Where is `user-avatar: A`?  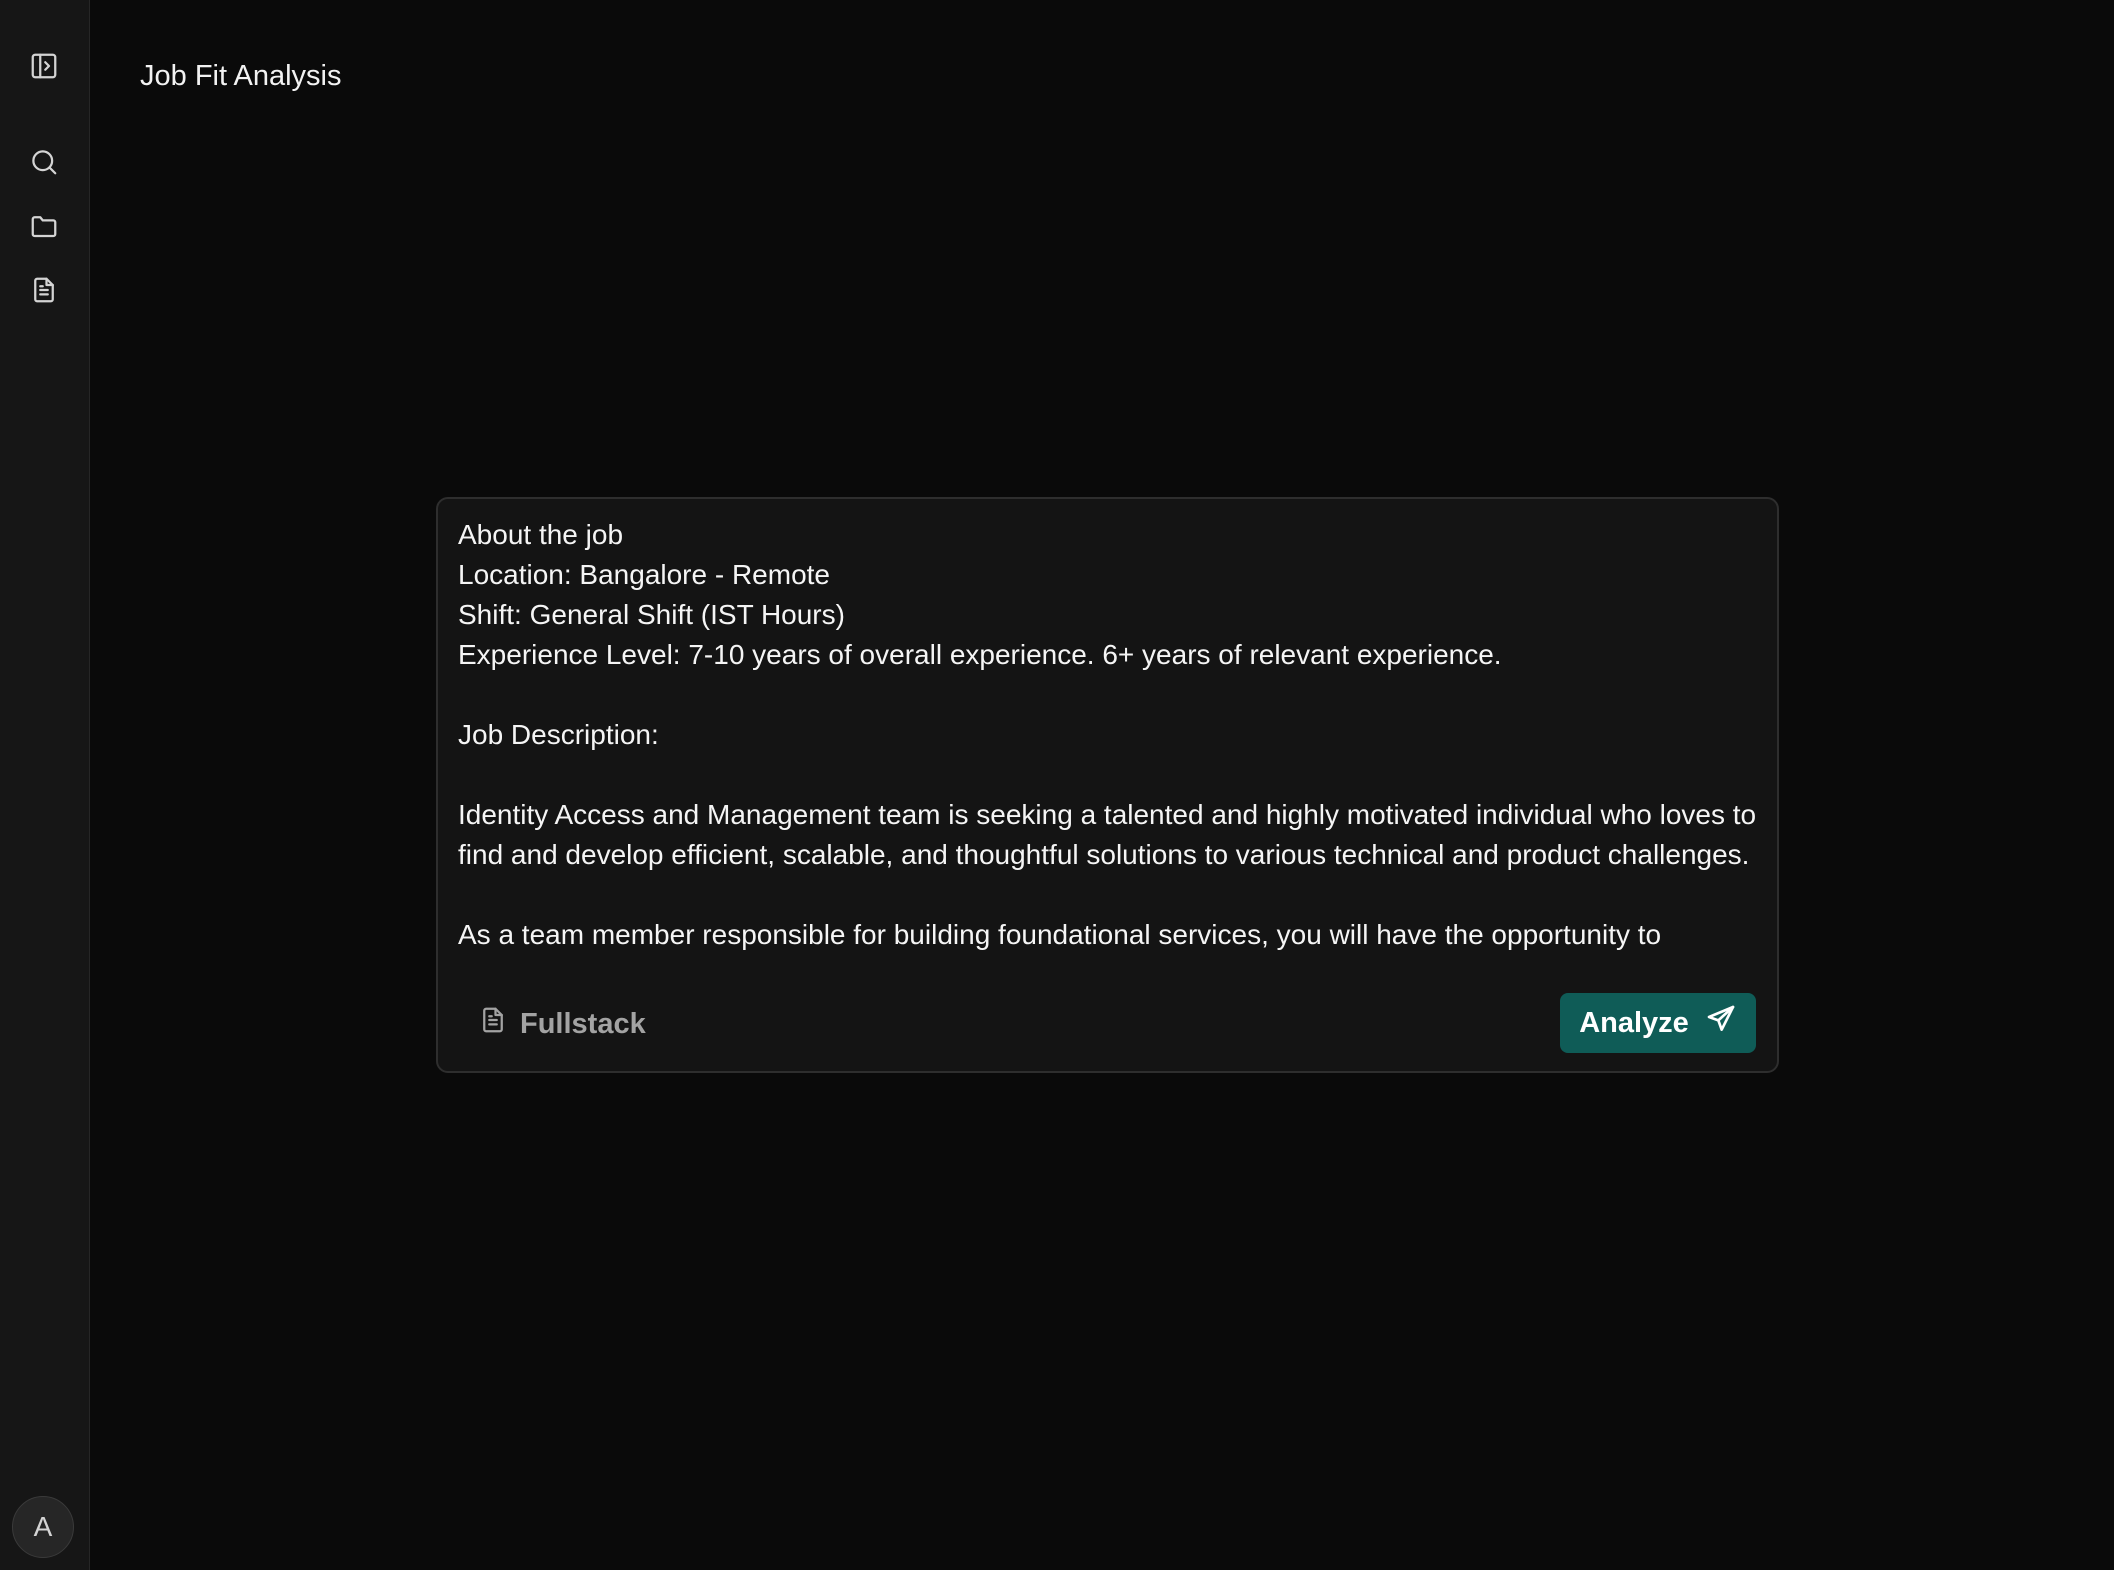
user-avatar: A is located at coordinates (43, 1527).